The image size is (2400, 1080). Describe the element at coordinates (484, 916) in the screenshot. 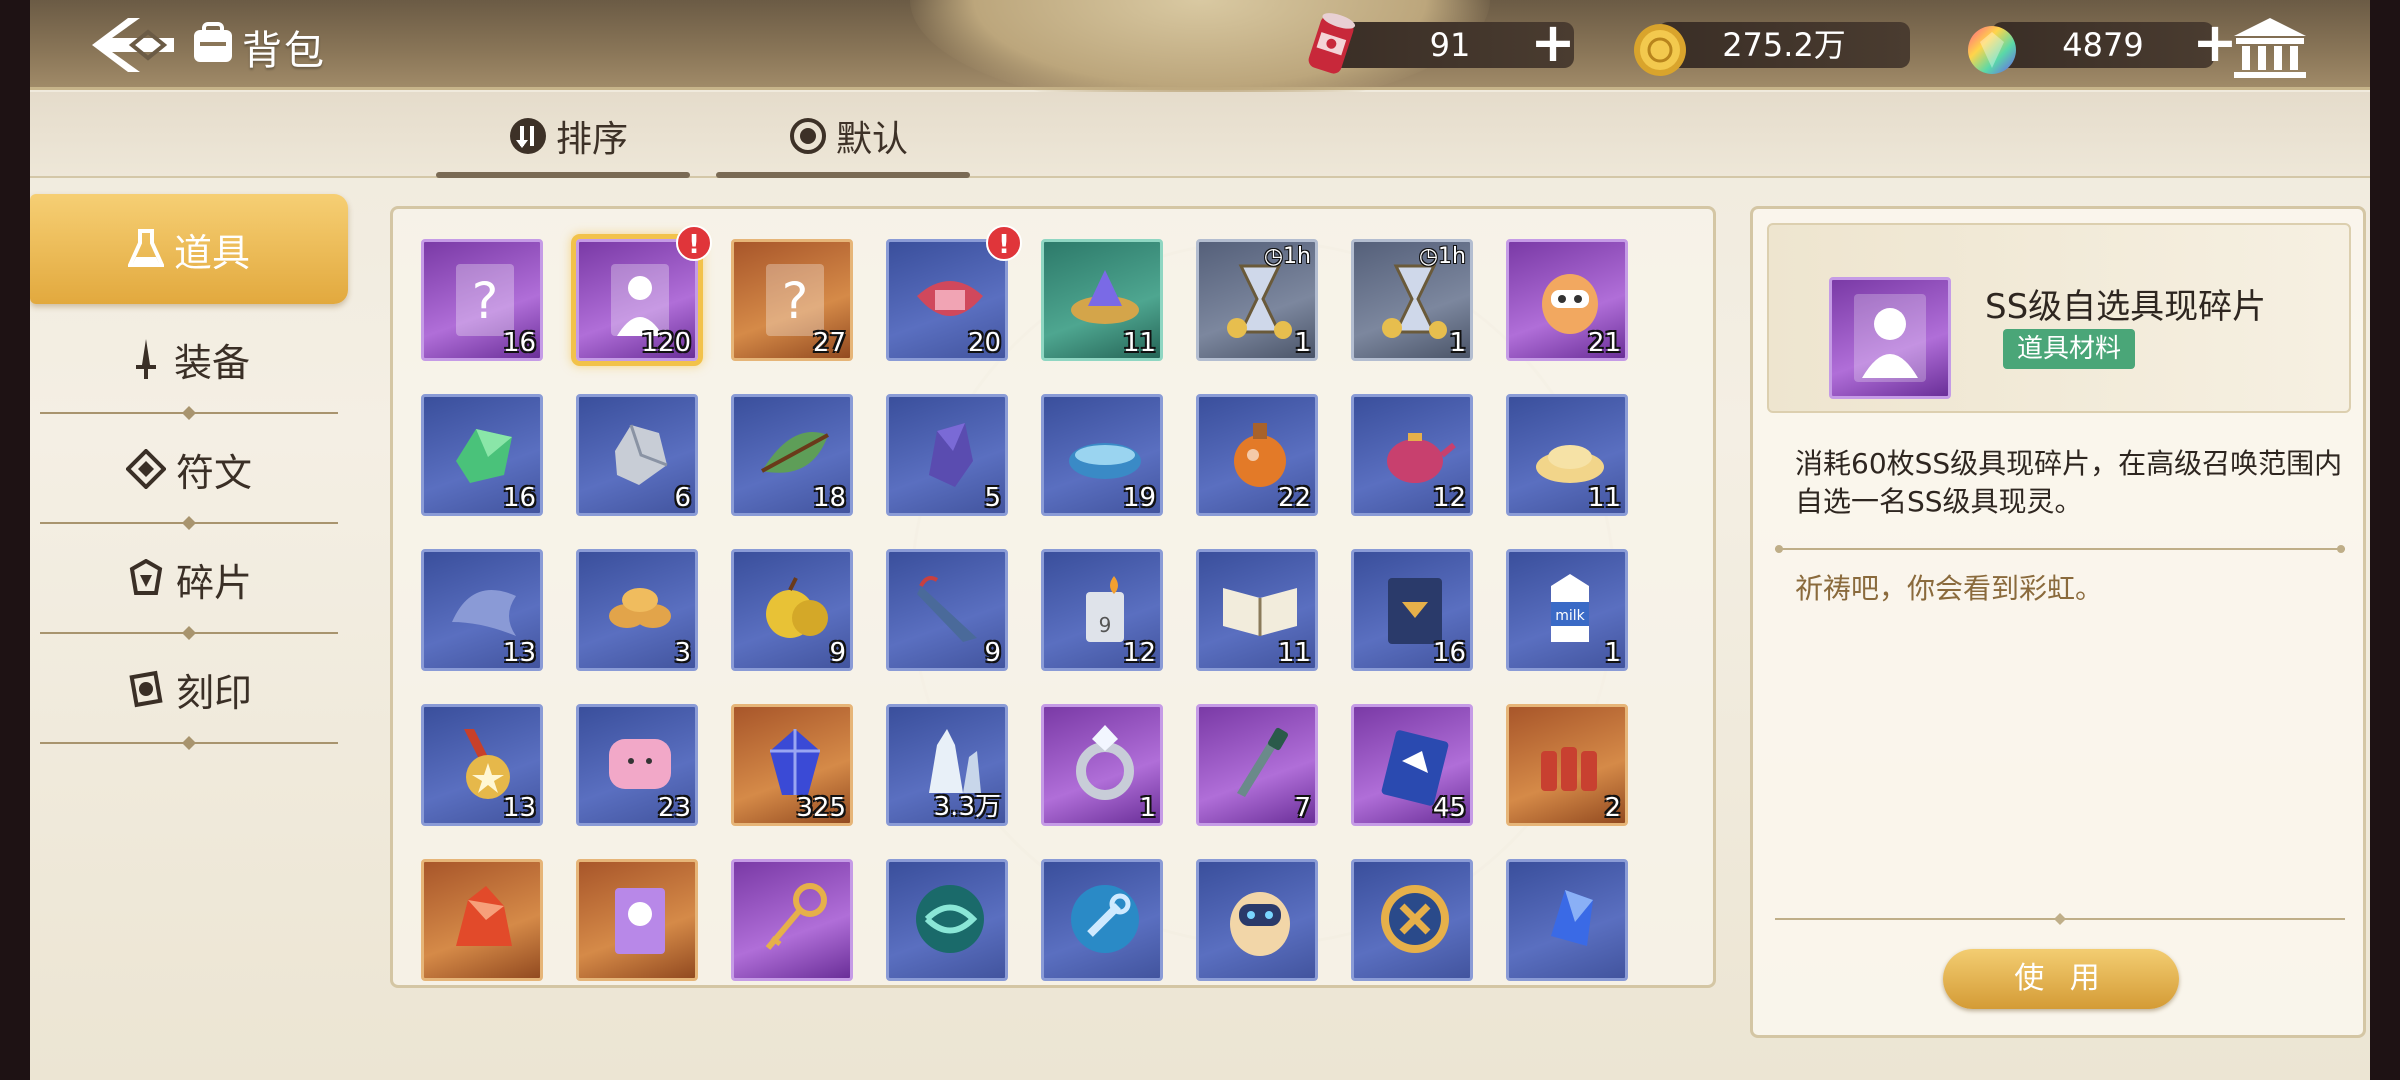

I see `red-crystal-icon` at that location.